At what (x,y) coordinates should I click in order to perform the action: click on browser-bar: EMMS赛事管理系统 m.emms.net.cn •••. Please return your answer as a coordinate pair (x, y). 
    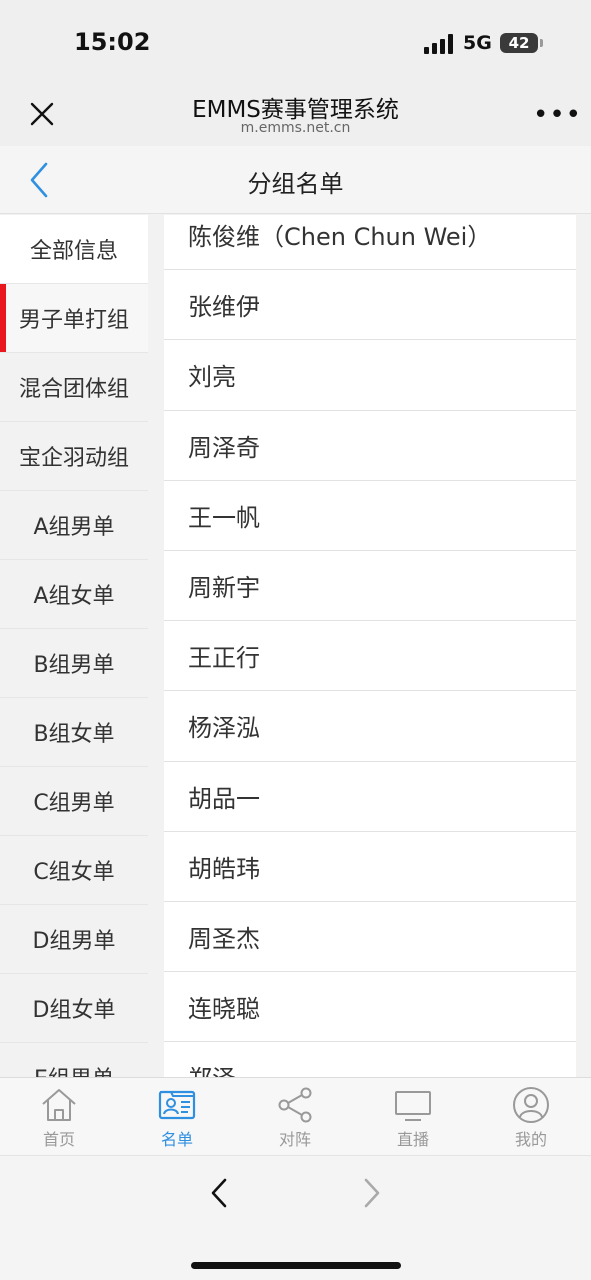
    Looking at the image, I should click on (295, 116).